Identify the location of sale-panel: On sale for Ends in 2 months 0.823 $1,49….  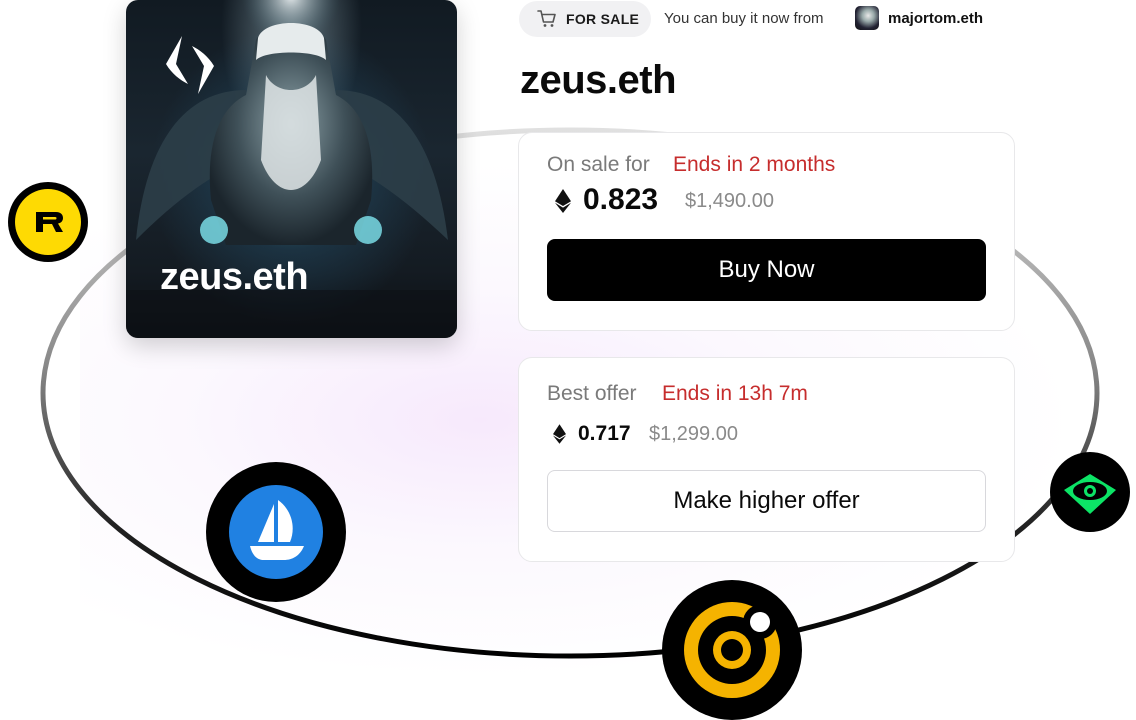
(766, 231).